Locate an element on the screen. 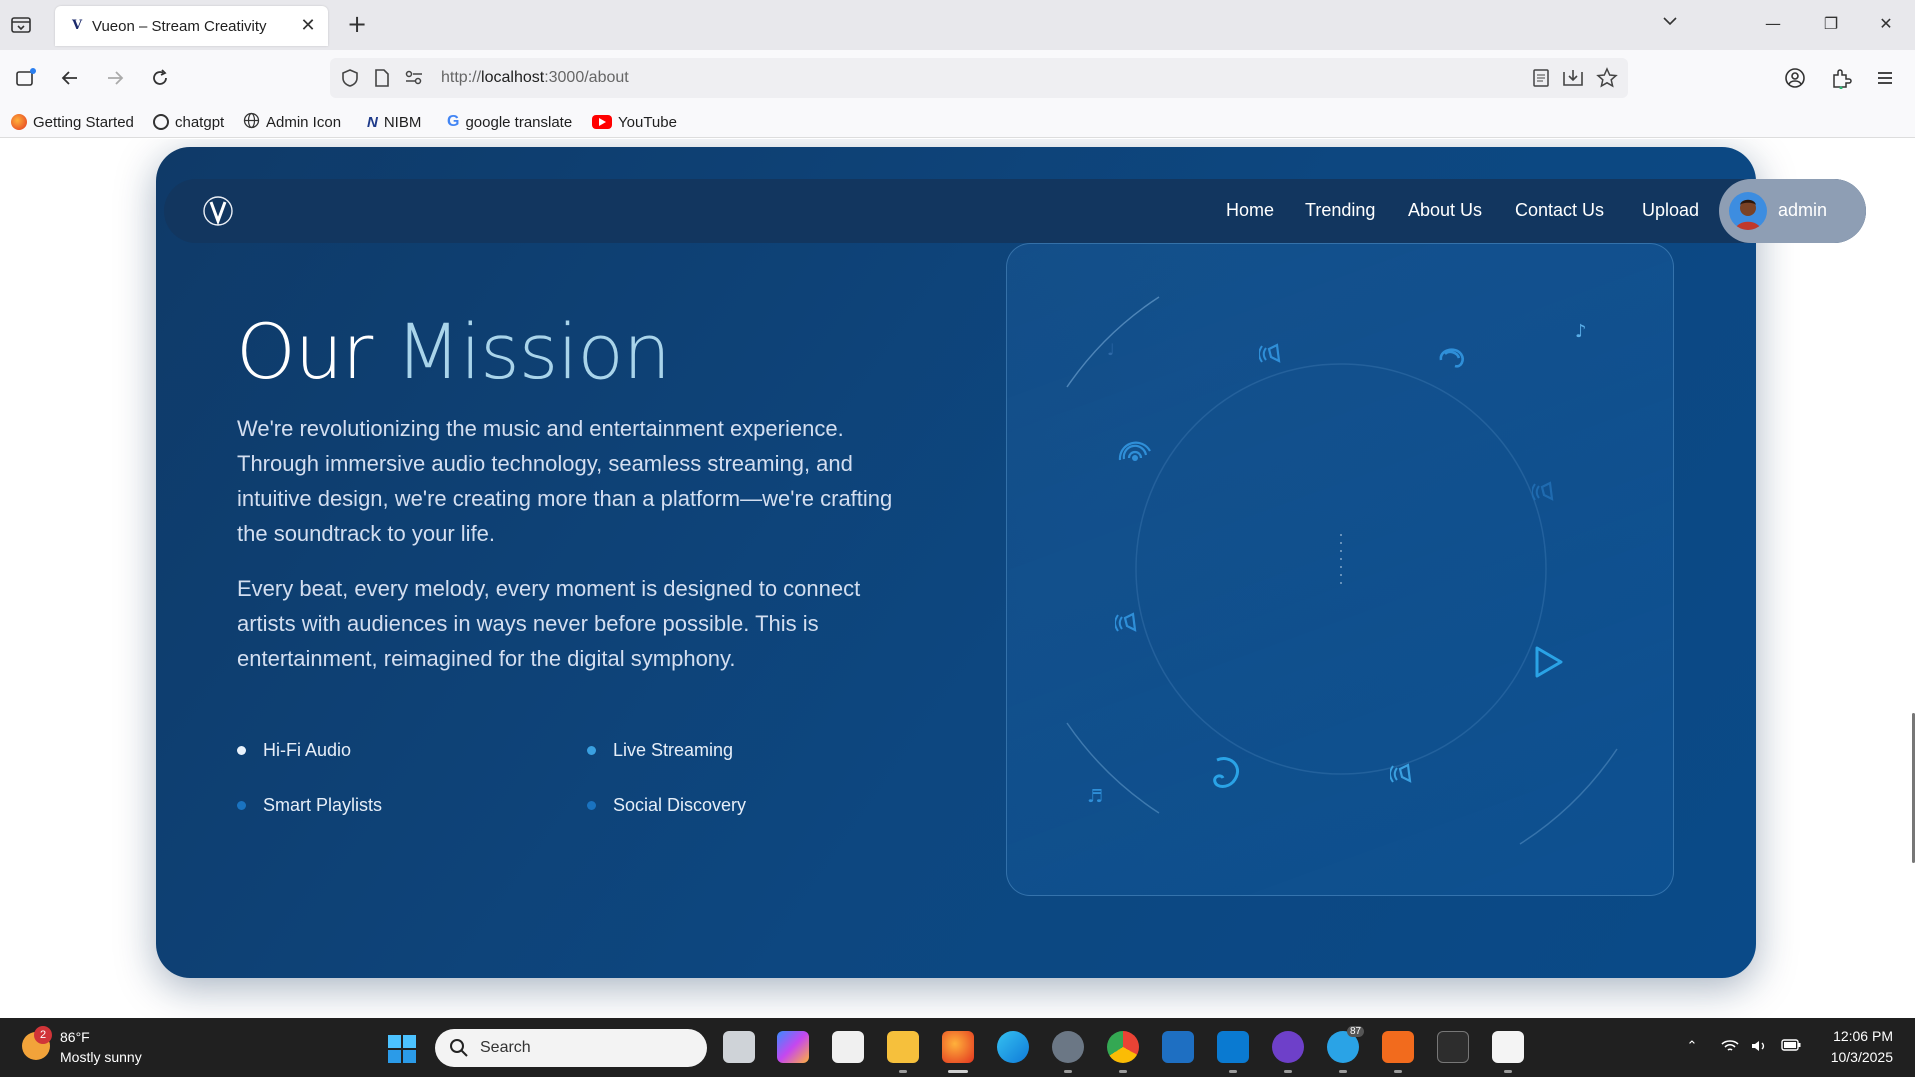 The image size is (1915, 1077). bookmark-admin-icon: Admin Icon is located at coordinates (292, 122).